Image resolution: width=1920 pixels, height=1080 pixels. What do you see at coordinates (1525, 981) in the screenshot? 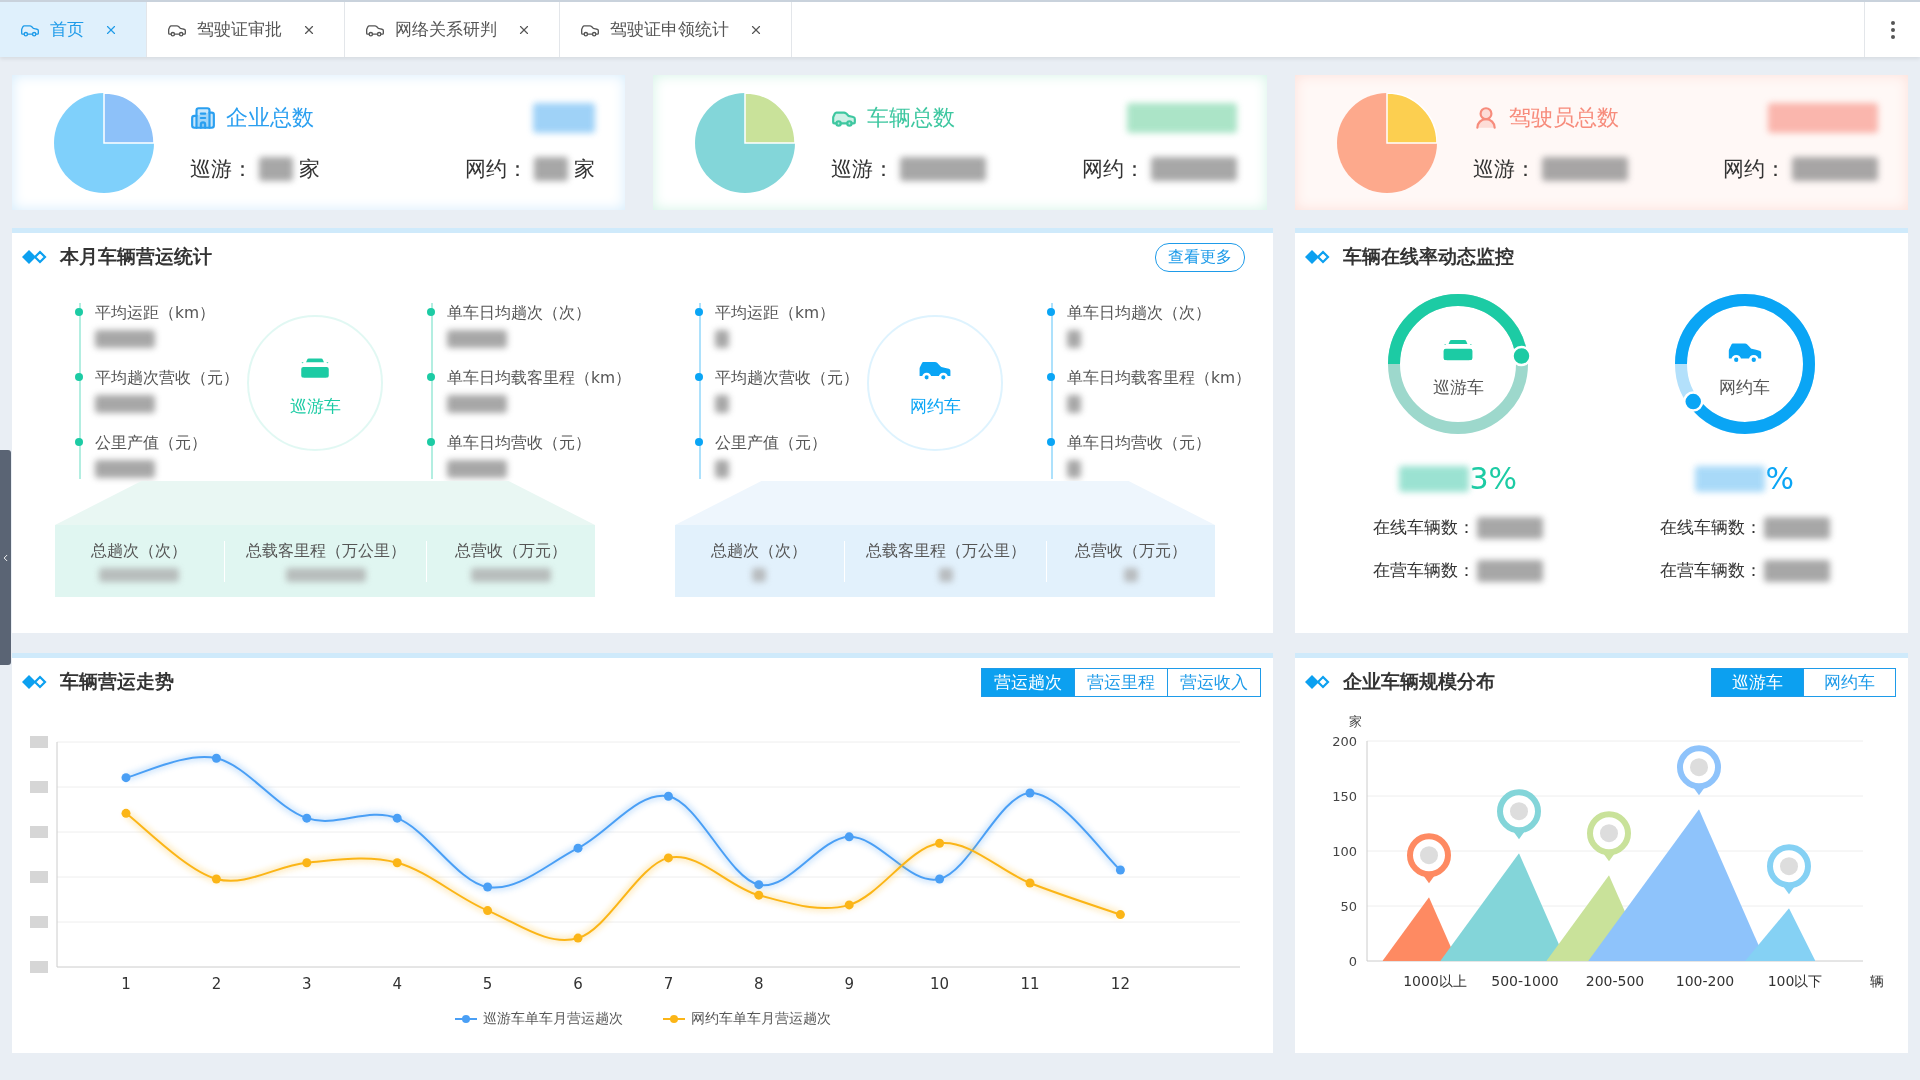
I see `axis-label: 500-1000` at bounding box center [1525, 981].